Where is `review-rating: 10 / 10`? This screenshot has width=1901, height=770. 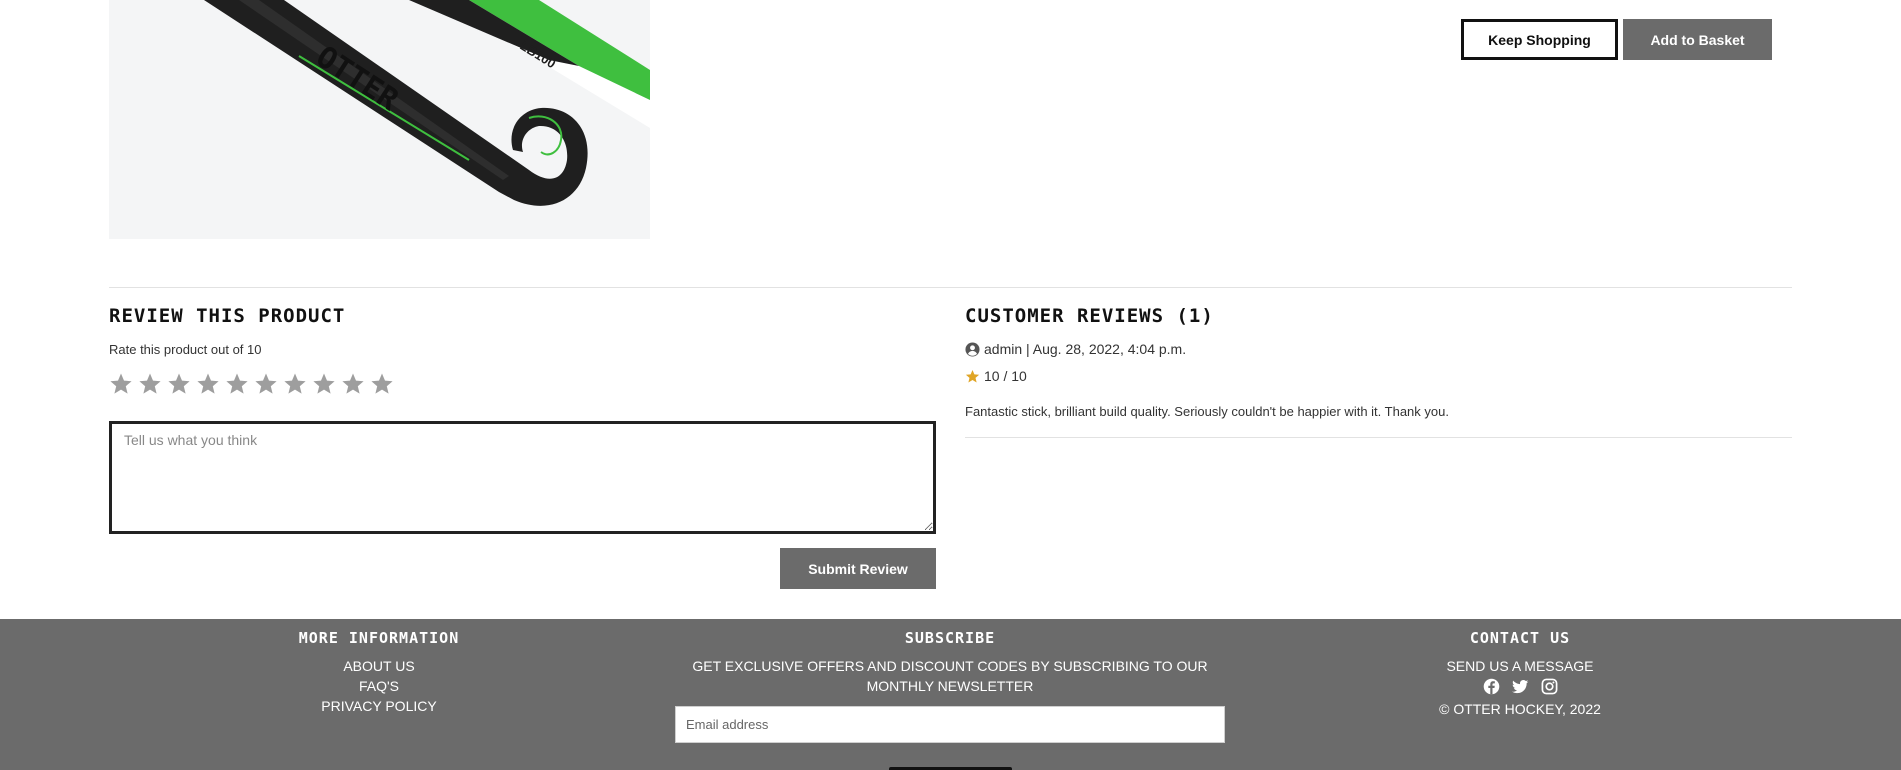
review-rating: 10 / 10 is located at coordinates (996, 376).